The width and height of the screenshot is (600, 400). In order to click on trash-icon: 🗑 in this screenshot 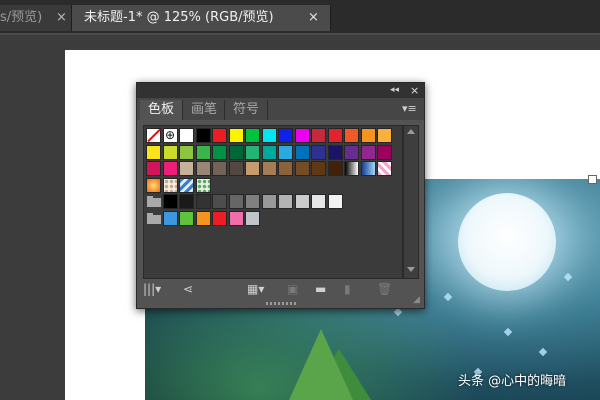, I will do `click(384, 289)`.